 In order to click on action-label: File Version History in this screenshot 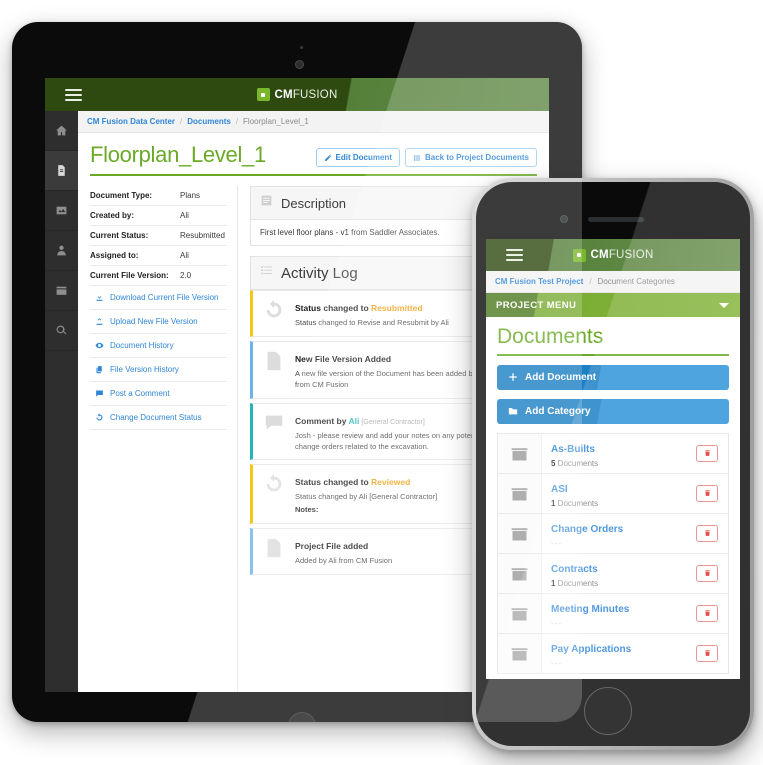, I will do `click(144, 369)`.